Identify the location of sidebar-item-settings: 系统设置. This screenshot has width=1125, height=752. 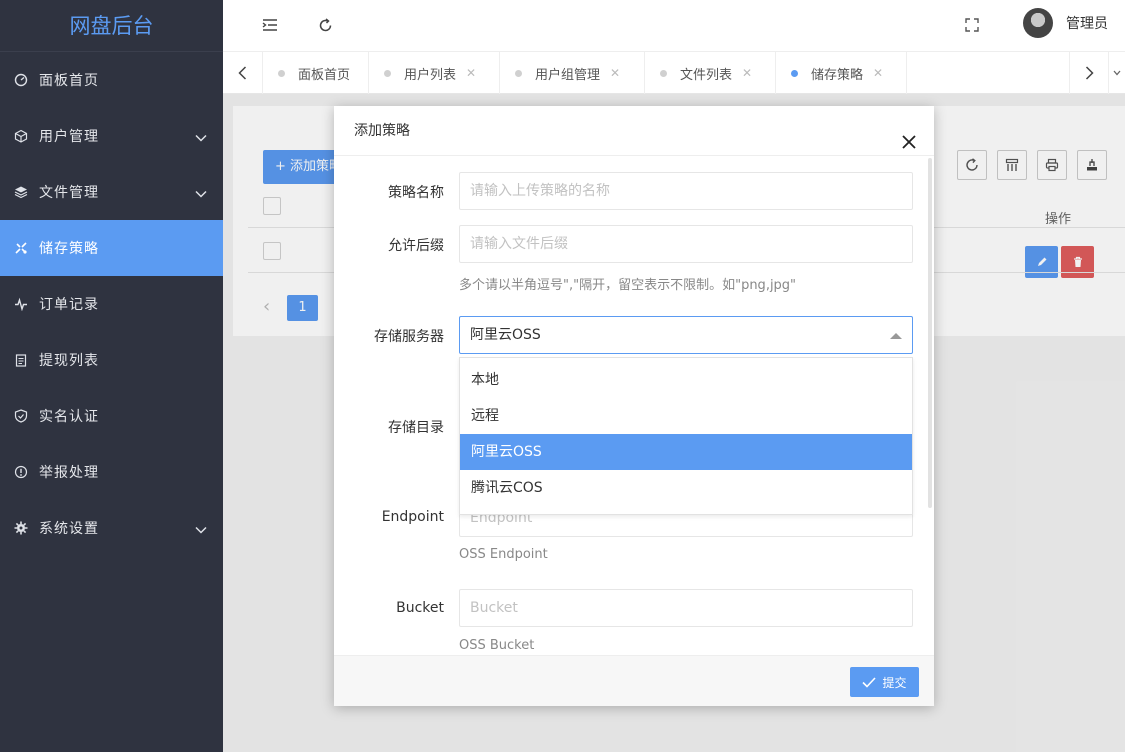
(111, 528).